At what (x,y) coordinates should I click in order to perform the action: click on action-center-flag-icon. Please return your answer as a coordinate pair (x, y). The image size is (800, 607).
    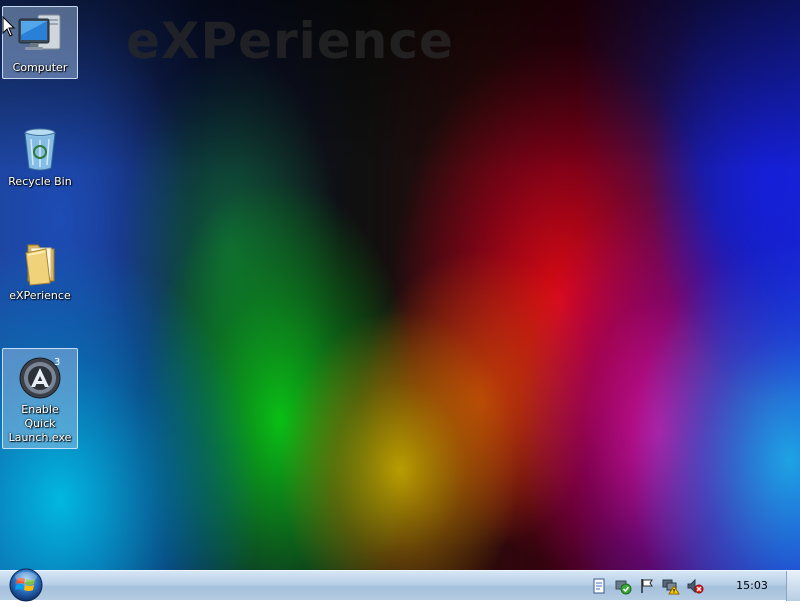
    Looking at the image, I should click on (647, 586).